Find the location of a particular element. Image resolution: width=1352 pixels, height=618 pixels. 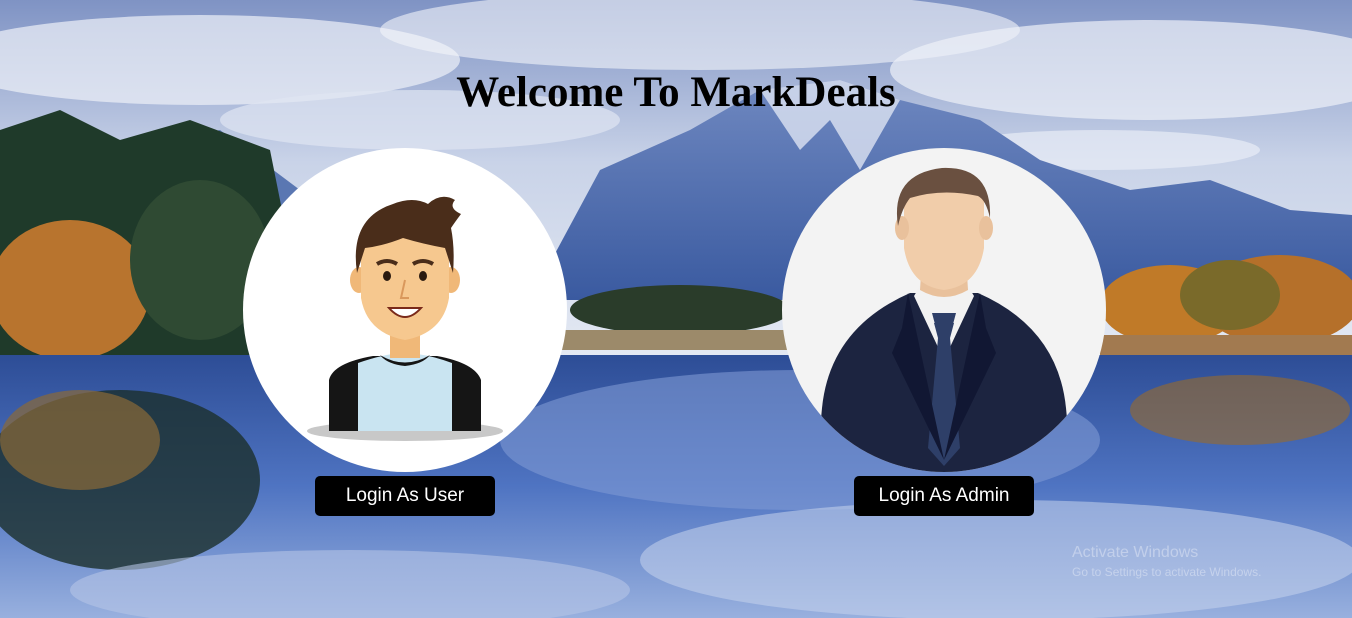

page-title: Welcome To MarkDeals is located at coordinates (676, 92).